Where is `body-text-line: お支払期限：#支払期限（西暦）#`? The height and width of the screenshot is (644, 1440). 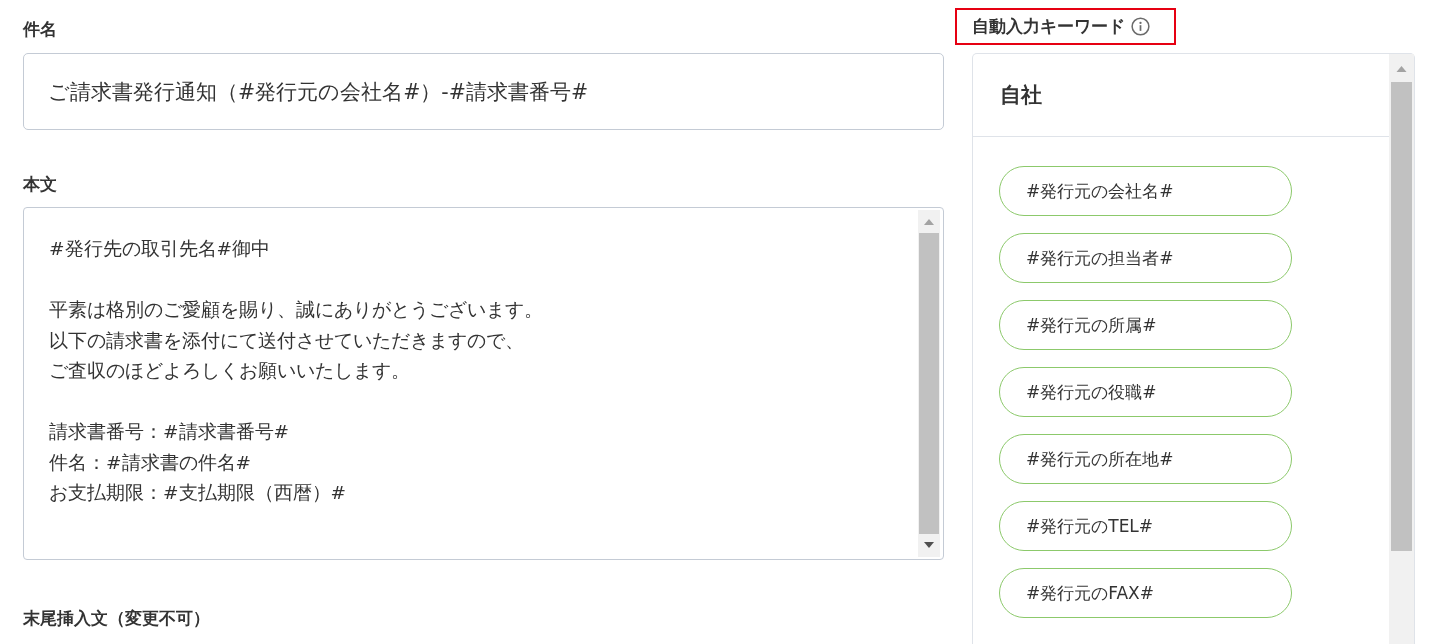 body-text-line: お支払期限：#支払期限（西暦）# is located at coordinates (197, 493).